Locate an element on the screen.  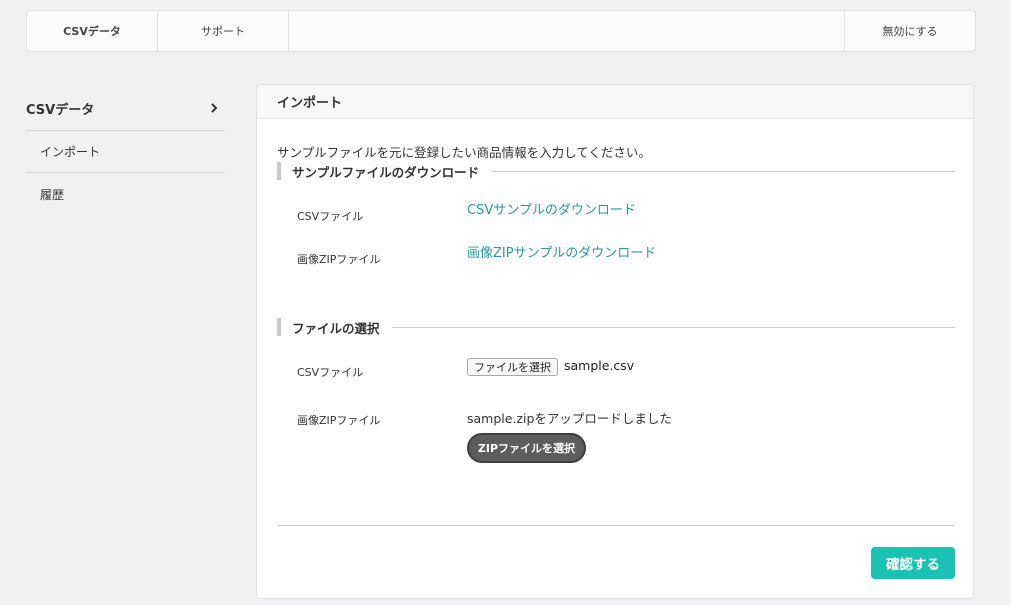
download-section-label: サンプルファイルのダウンロード is located at coordinates (386, 172).